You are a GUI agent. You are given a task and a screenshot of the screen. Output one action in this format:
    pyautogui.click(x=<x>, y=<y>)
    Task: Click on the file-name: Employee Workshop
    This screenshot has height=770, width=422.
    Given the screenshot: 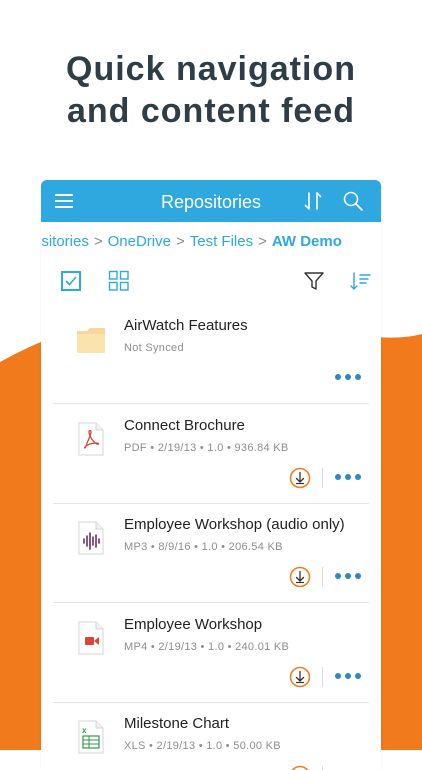 What is the action you would take?
    pyautogui.click(x=193, y=625)
    